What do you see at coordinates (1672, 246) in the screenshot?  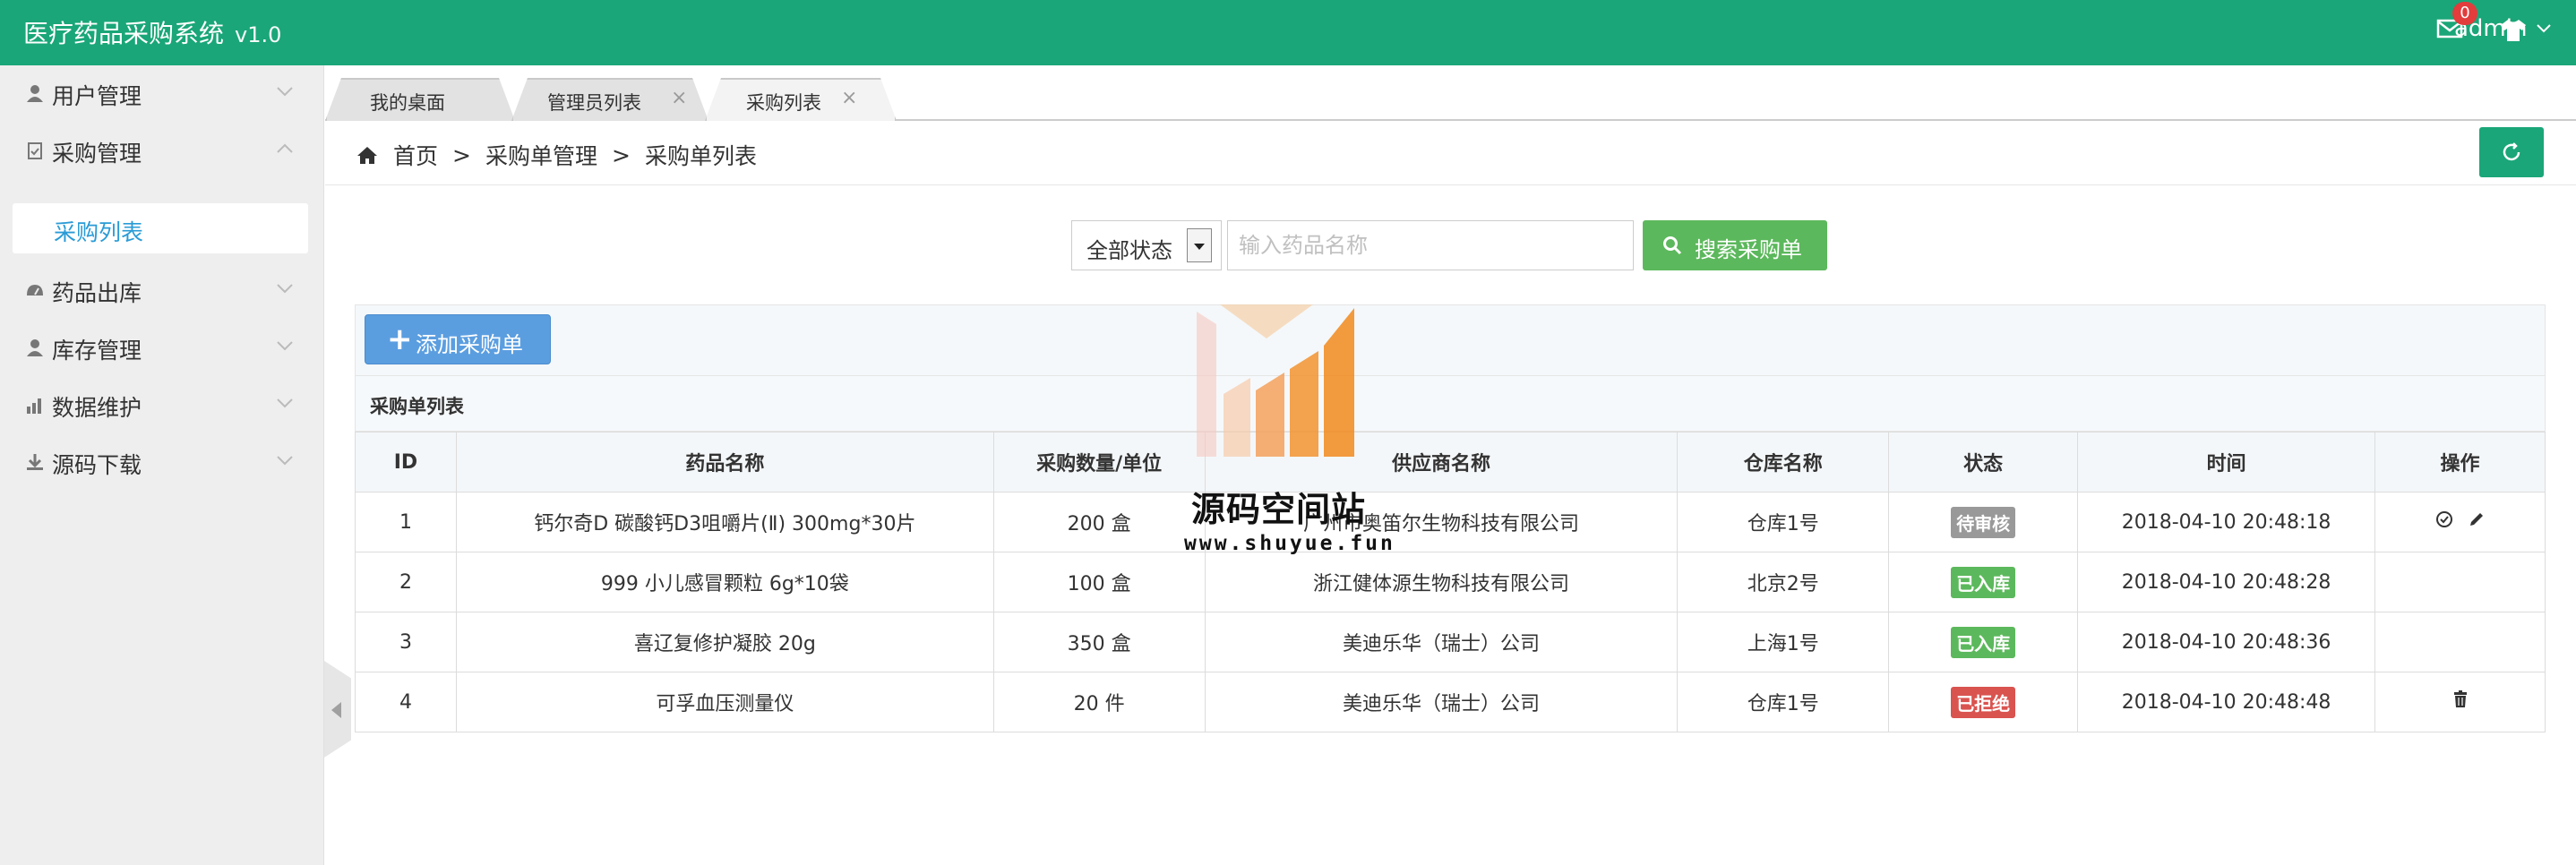 I see `search-icon` at bounding box center [1672, 246].